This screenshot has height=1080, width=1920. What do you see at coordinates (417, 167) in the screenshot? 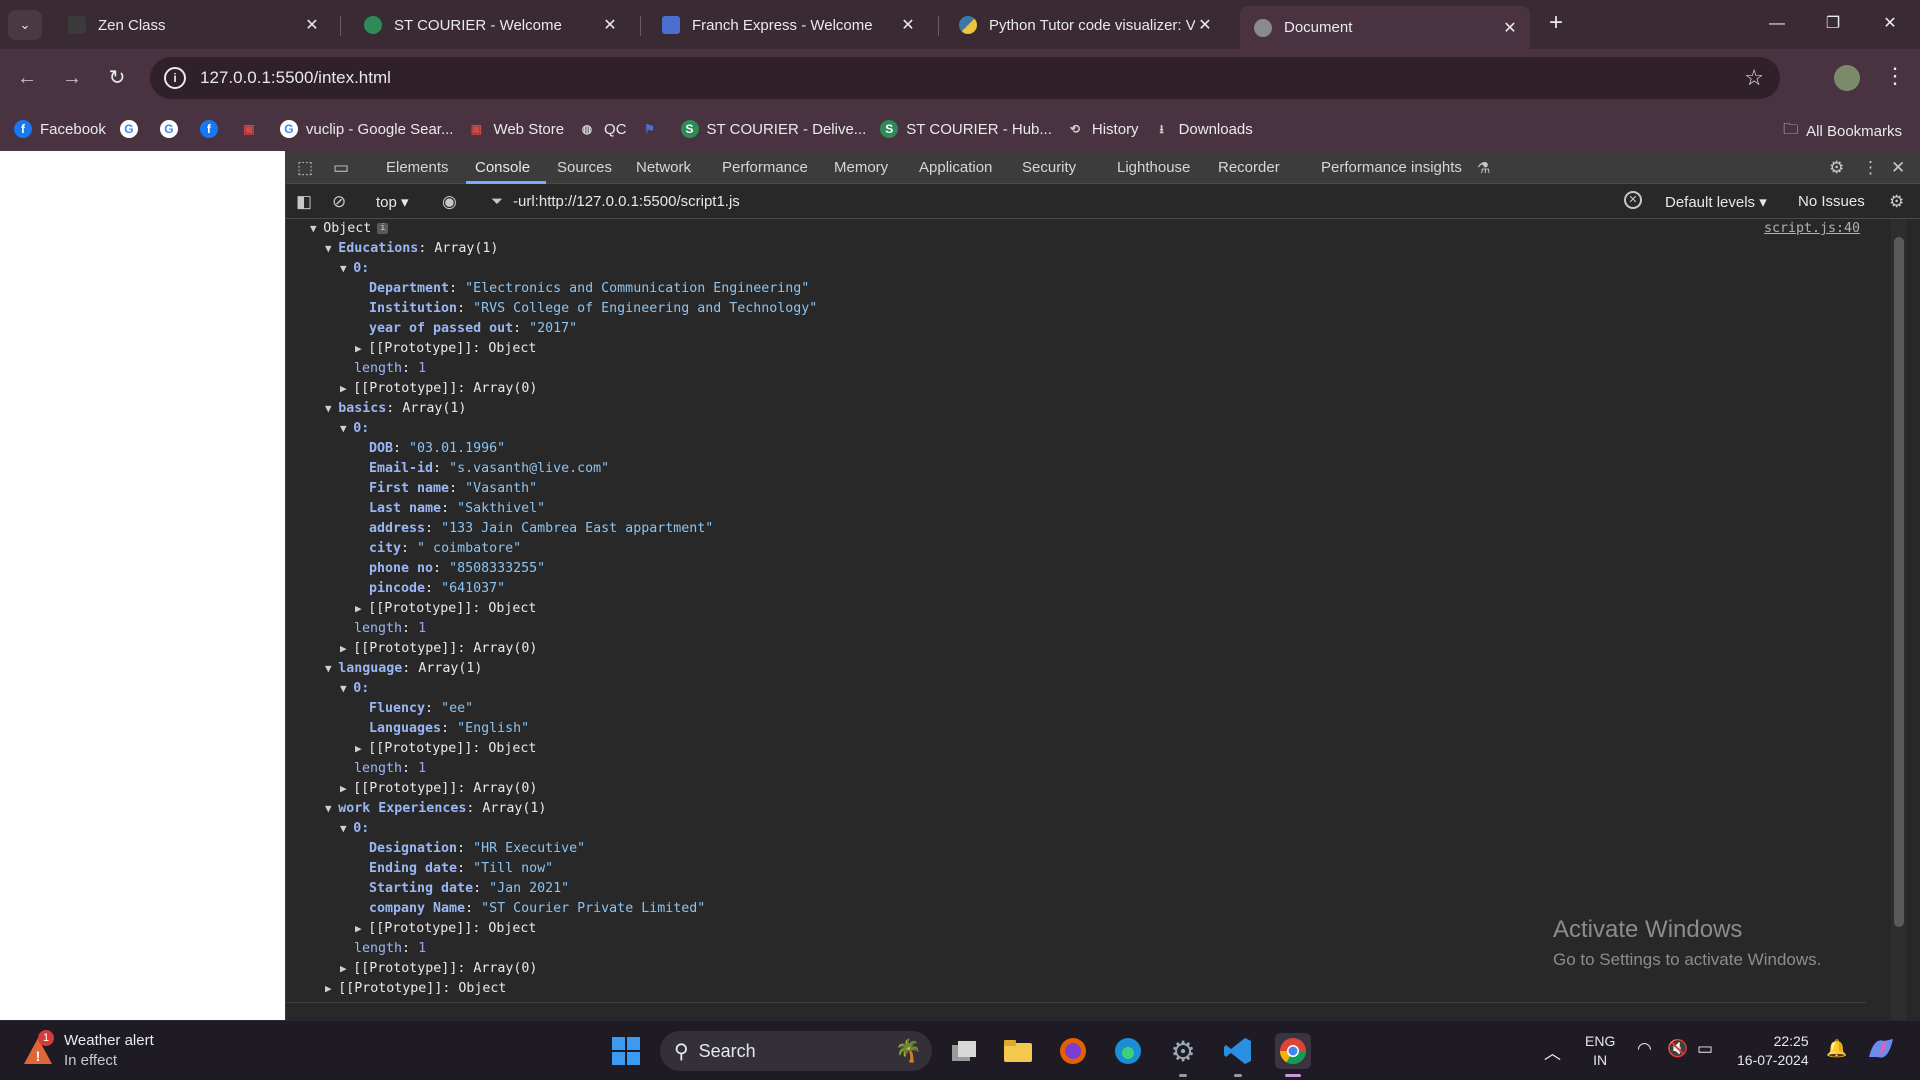
I see `tab-elements: Elements` at bounding box center [417, 167].